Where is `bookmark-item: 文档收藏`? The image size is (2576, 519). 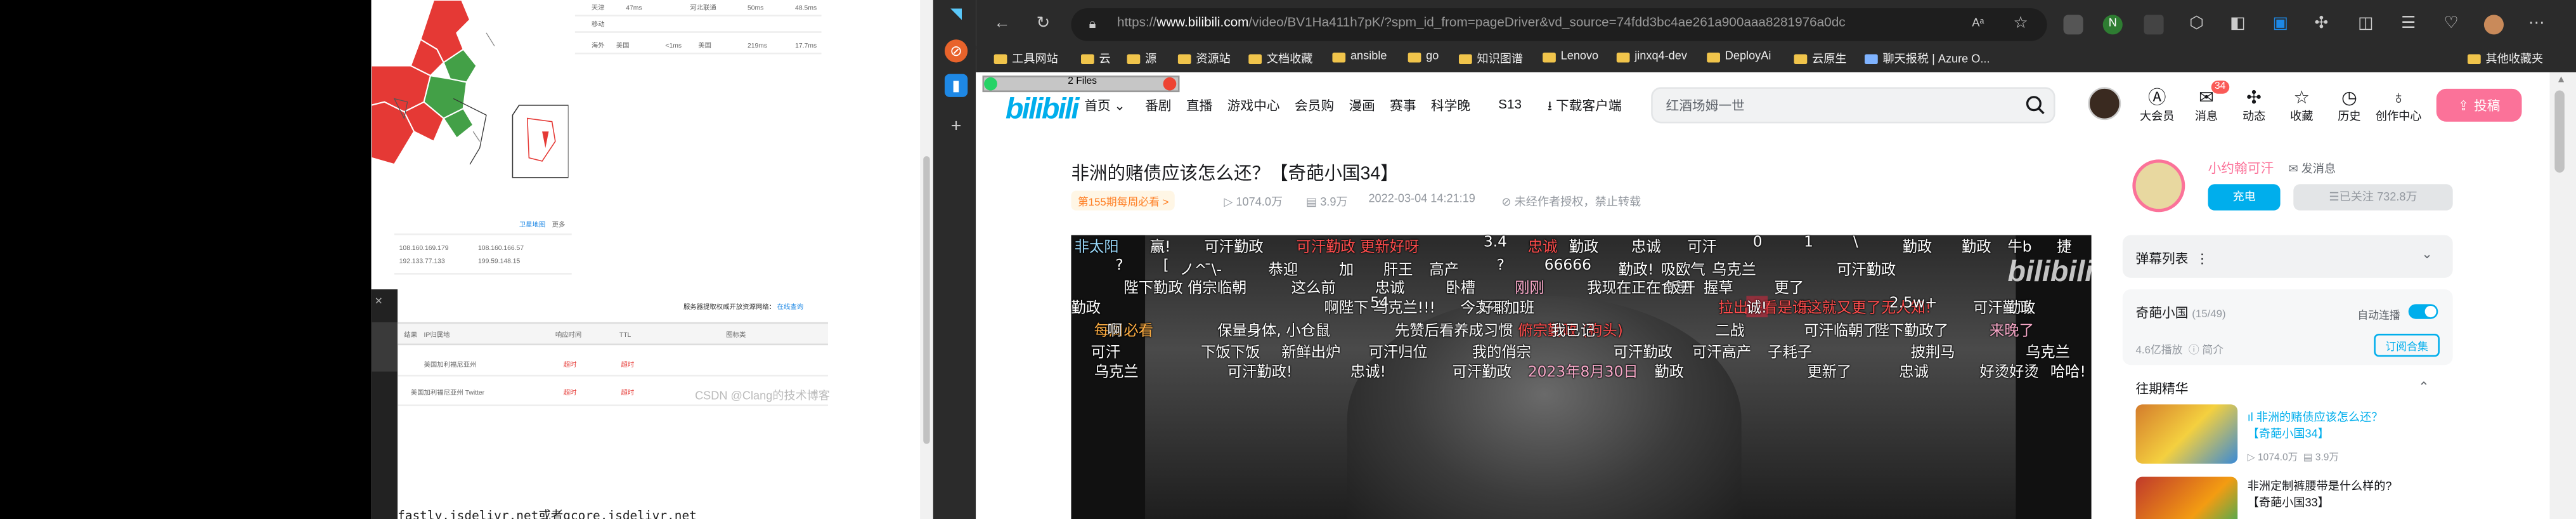 bookmark-item: 文档收藏 is located at coordinates (1280, 59).